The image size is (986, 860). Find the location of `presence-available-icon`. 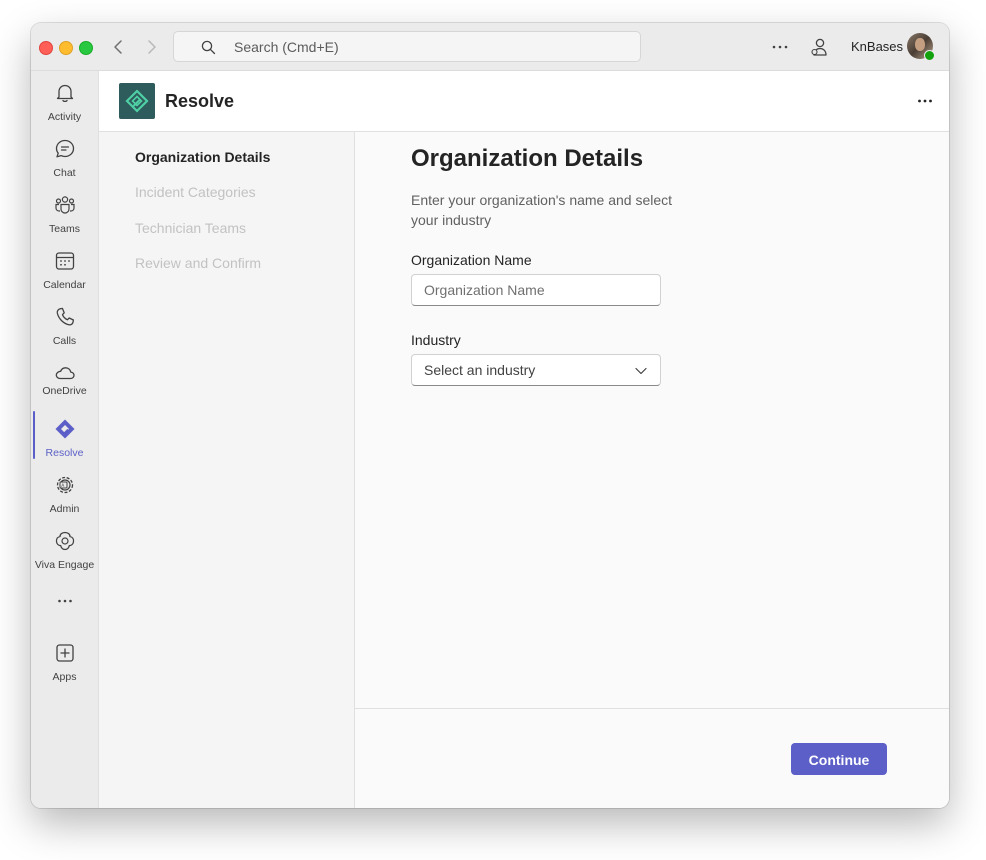

presence-available-icon is located at coordinates (929, 55).